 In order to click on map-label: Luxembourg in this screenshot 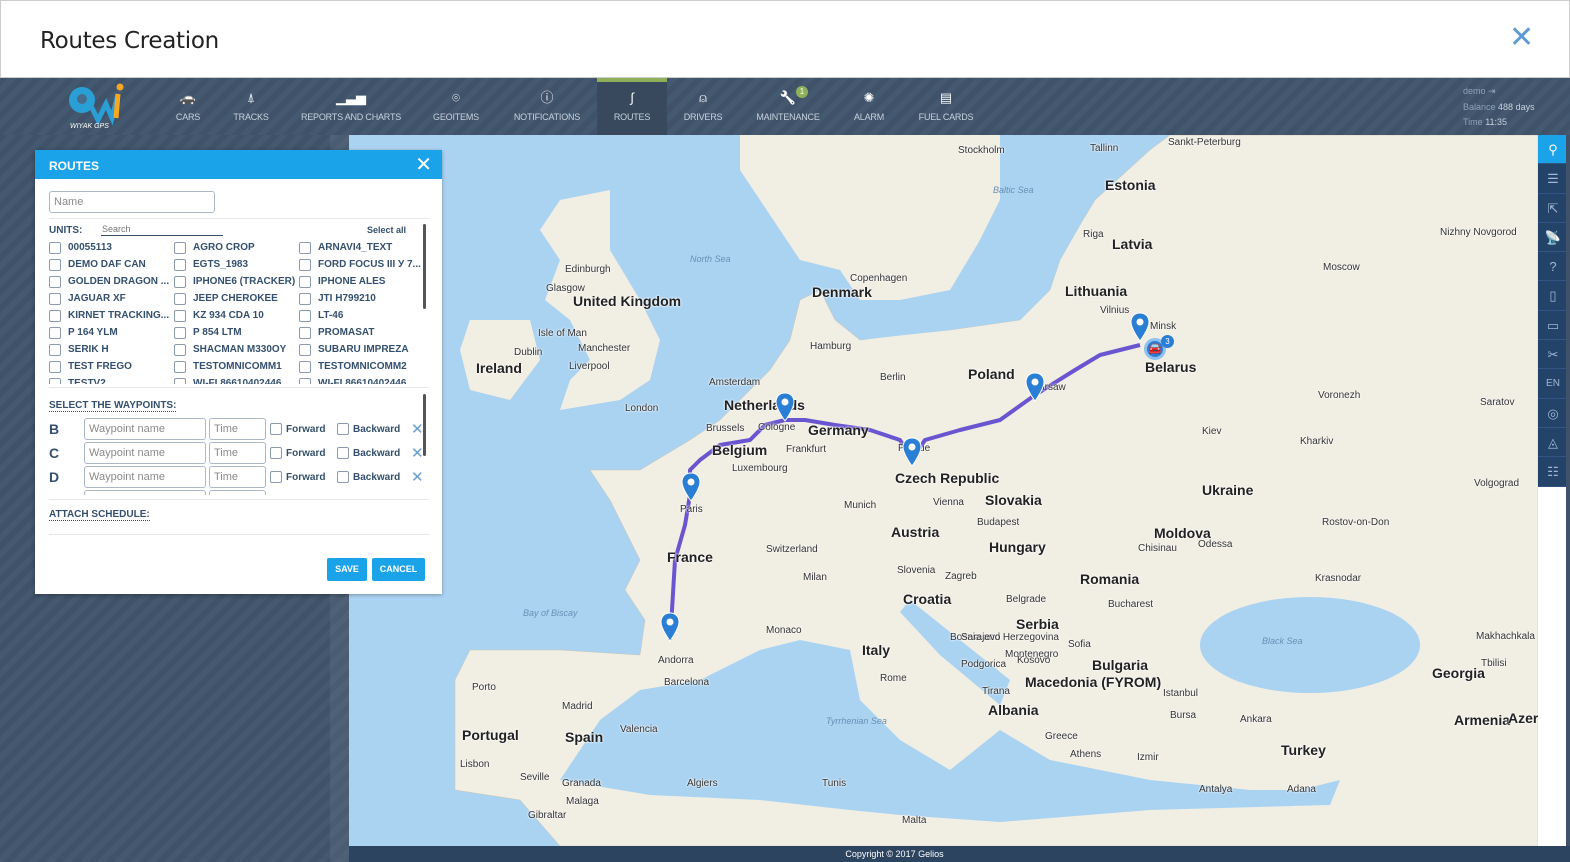, I will do `click(760, 468)`.